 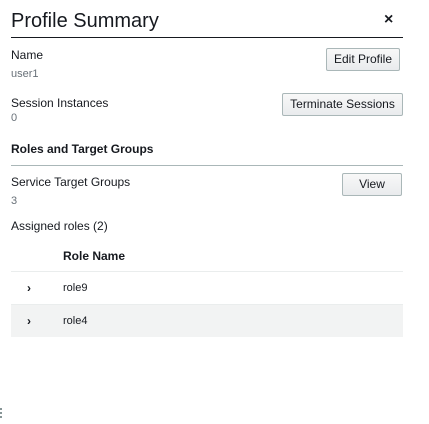 What do you see at coordinates (85, 21) in the screenshot?
I see `panel-title: Profile Summary` at bounding box center [85, 21].